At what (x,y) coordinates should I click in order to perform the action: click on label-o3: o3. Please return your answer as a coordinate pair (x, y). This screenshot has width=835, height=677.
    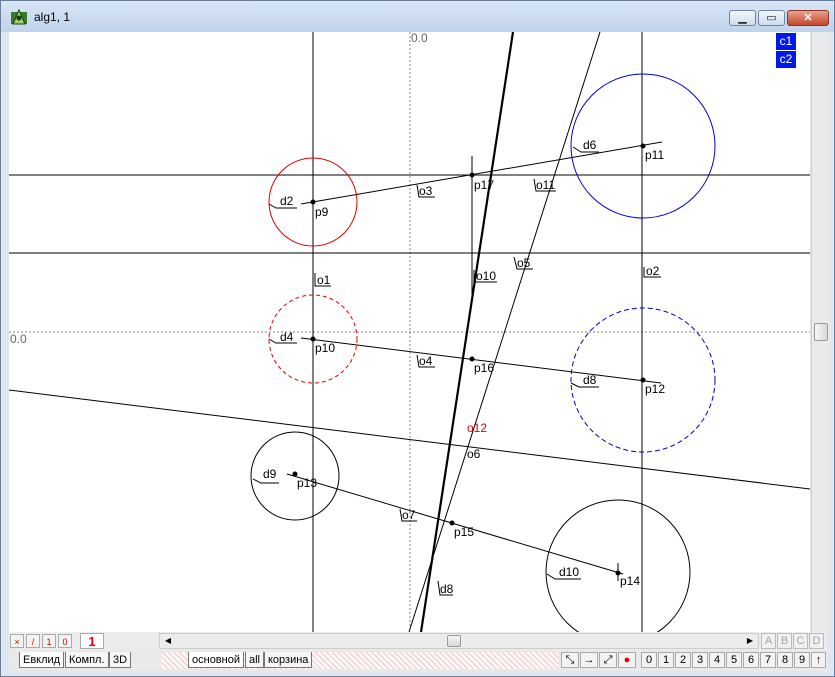
    Looking at the image, I should click on (426, 191).